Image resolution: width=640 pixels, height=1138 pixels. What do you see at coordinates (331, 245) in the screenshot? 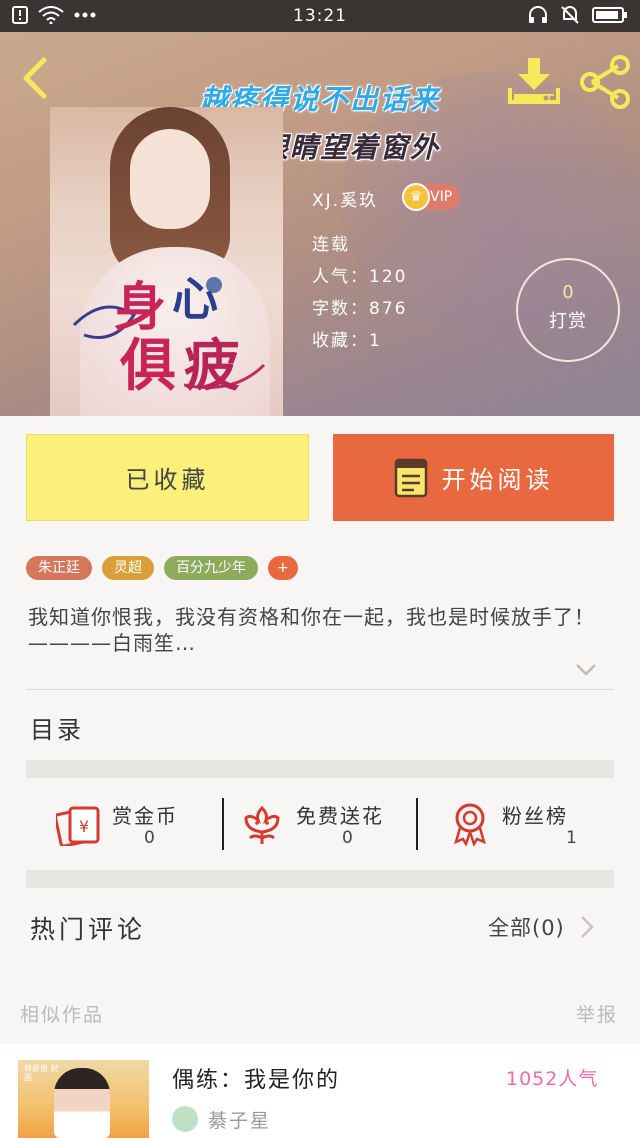
I see `serial-status: 连载` at bounding box center [331, 245].